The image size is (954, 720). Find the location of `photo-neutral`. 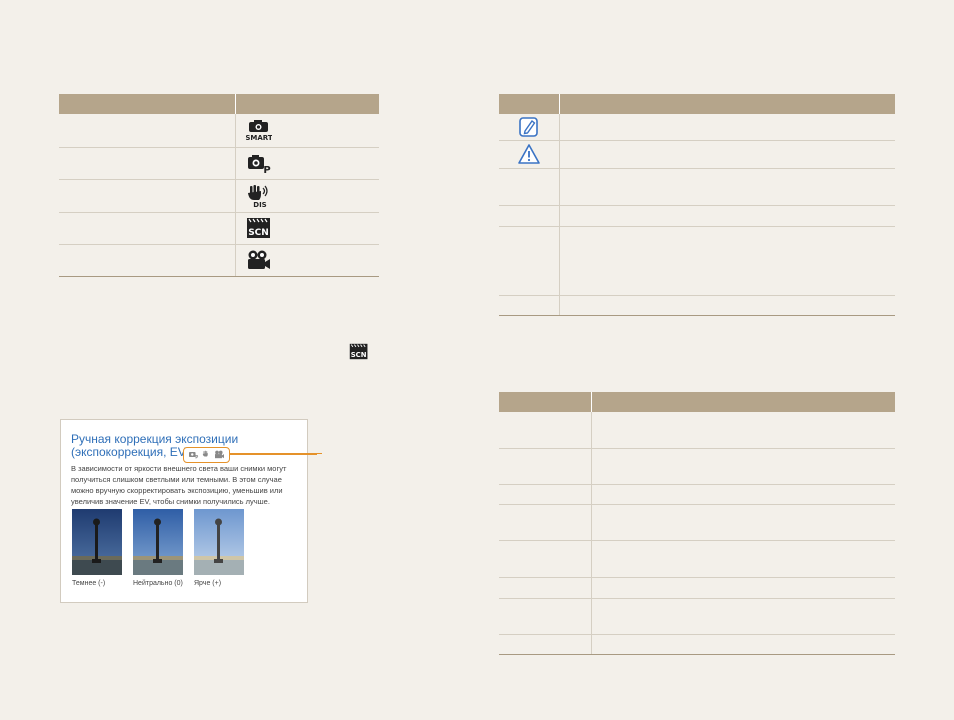

photo-neutral is located at coordinates (158, 542).